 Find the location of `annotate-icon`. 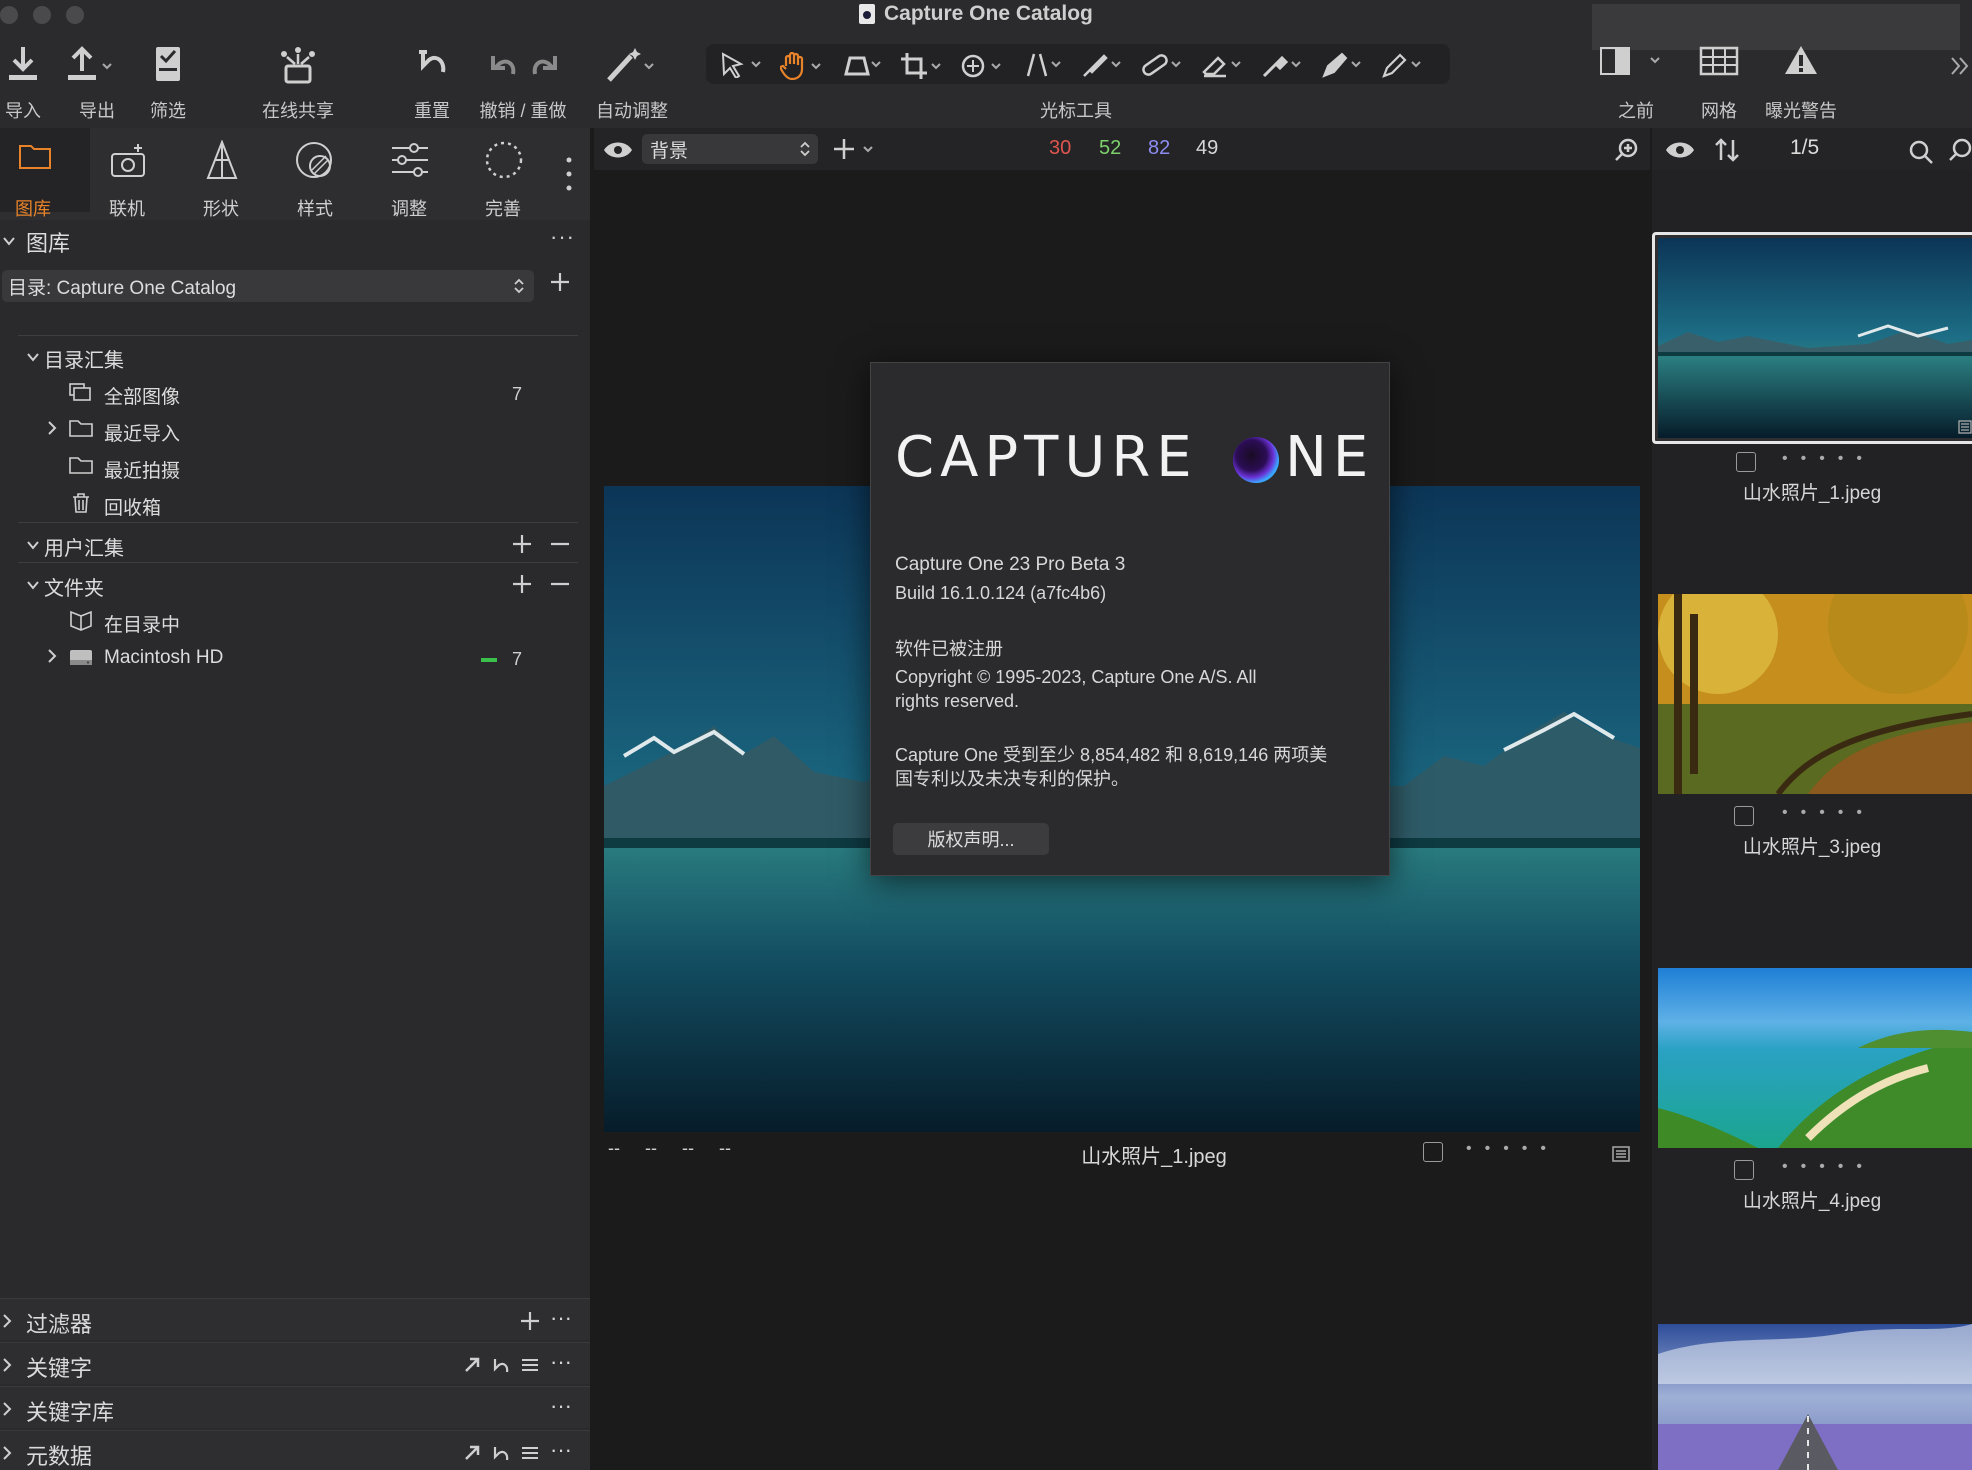

annotate-icon is located at coordinates (1342, 65).